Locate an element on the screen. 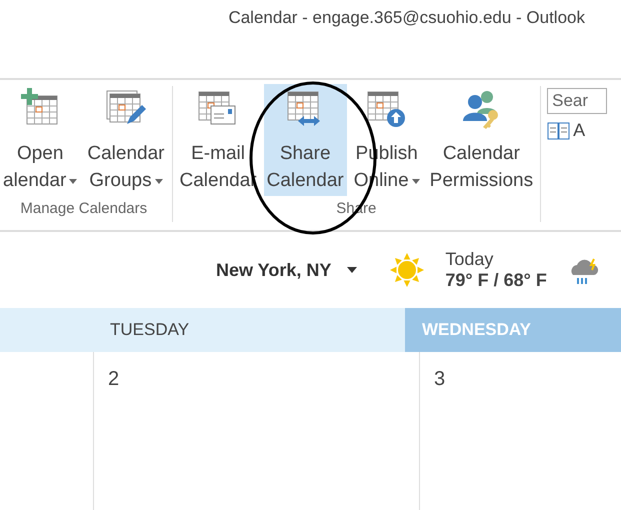 This screenshot has width=621, height=510. address-book-button: A is located at coordinates (579, 130).